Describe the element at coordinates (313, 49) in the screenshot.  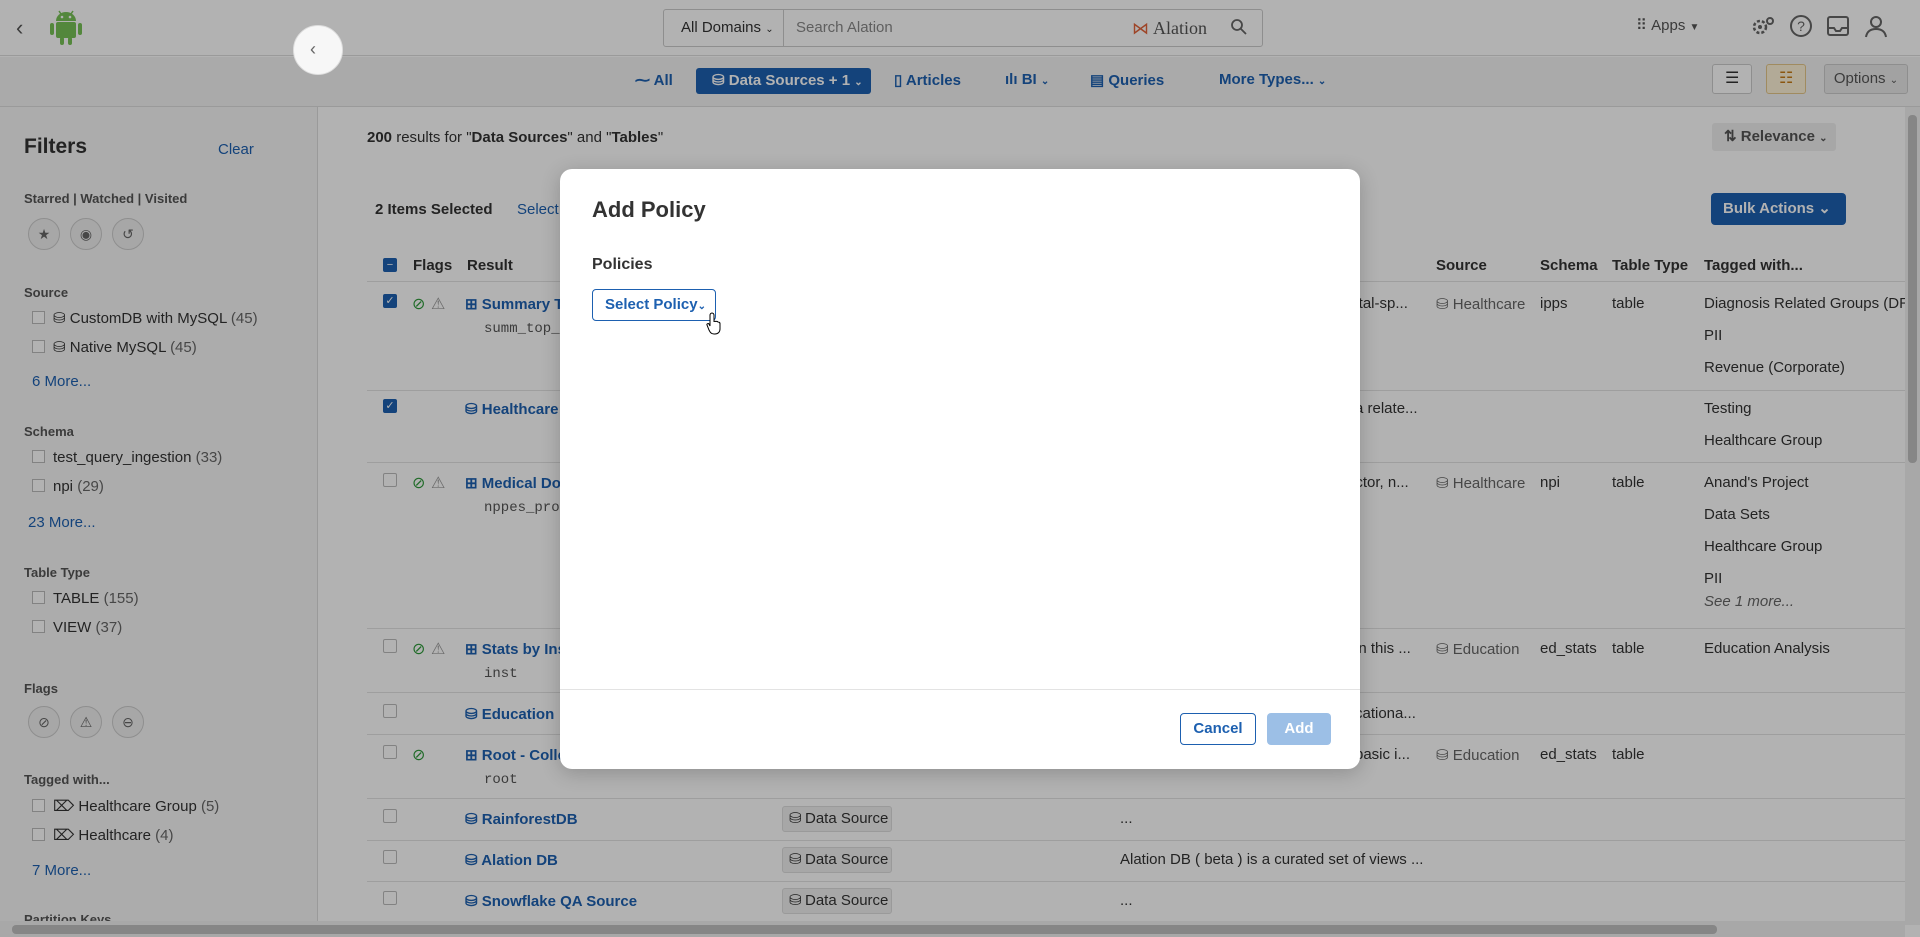
I see `chevron-left-icon: ‹` at that location.